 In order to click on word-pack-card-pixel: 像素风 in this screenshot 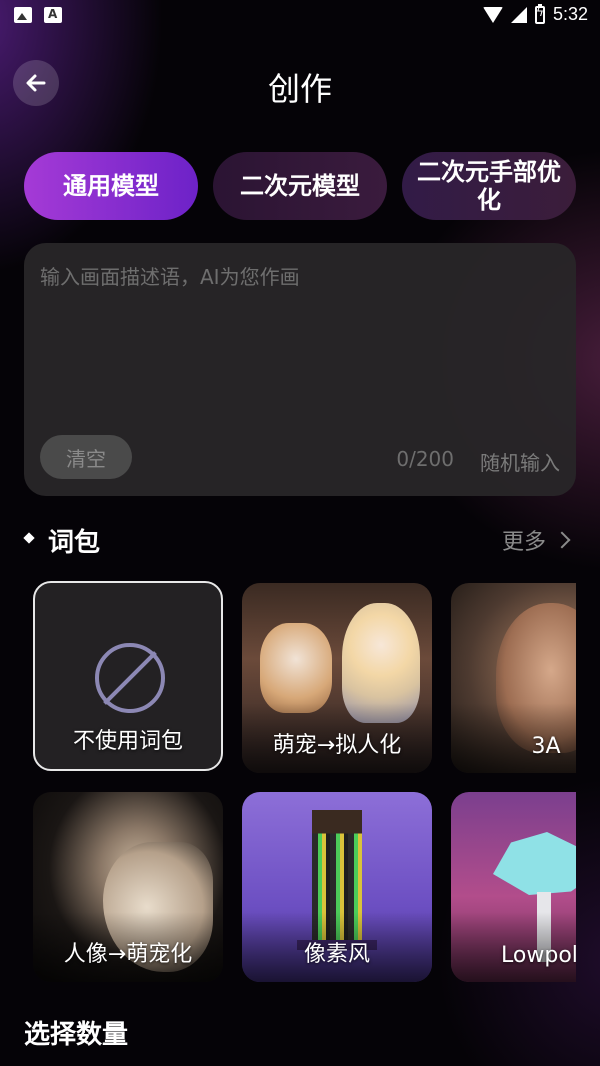, I will do `click(337, 887)`.